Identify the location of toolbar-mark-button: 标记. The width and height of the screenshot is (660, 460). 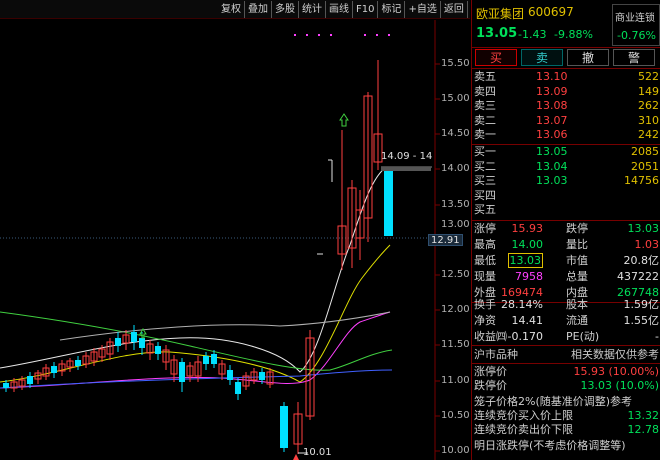
(392, 9).